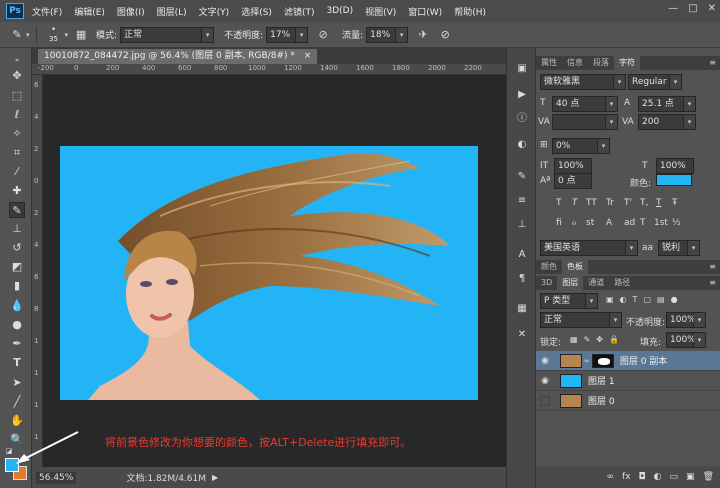 Image resolution: width=720 pixels, height=488 pixels. What do you see at coordinates (17, 402) in the screenshot?
I see `line-tool-icon: ╱` at bounding box center [17, 402].